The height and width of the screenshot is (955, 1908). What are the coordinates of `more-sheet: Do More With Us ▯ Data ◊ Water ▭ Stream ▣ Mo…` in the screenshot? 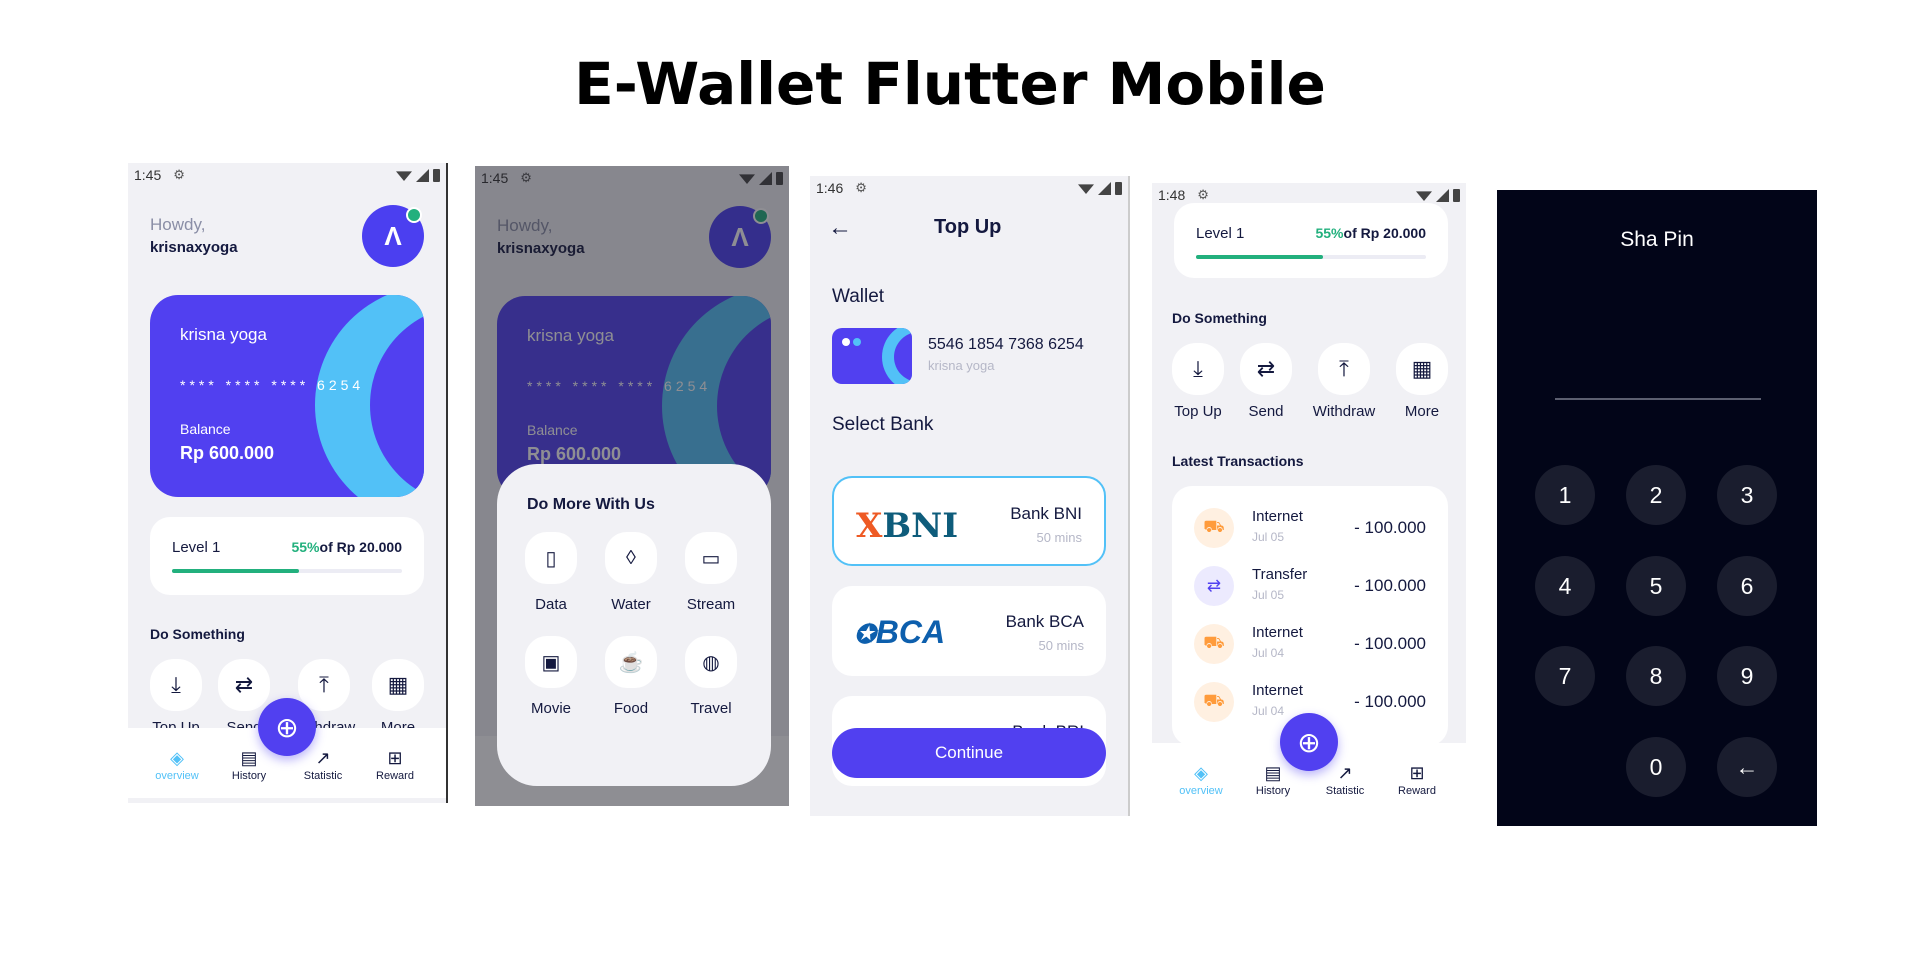 It's located at (634, 625).